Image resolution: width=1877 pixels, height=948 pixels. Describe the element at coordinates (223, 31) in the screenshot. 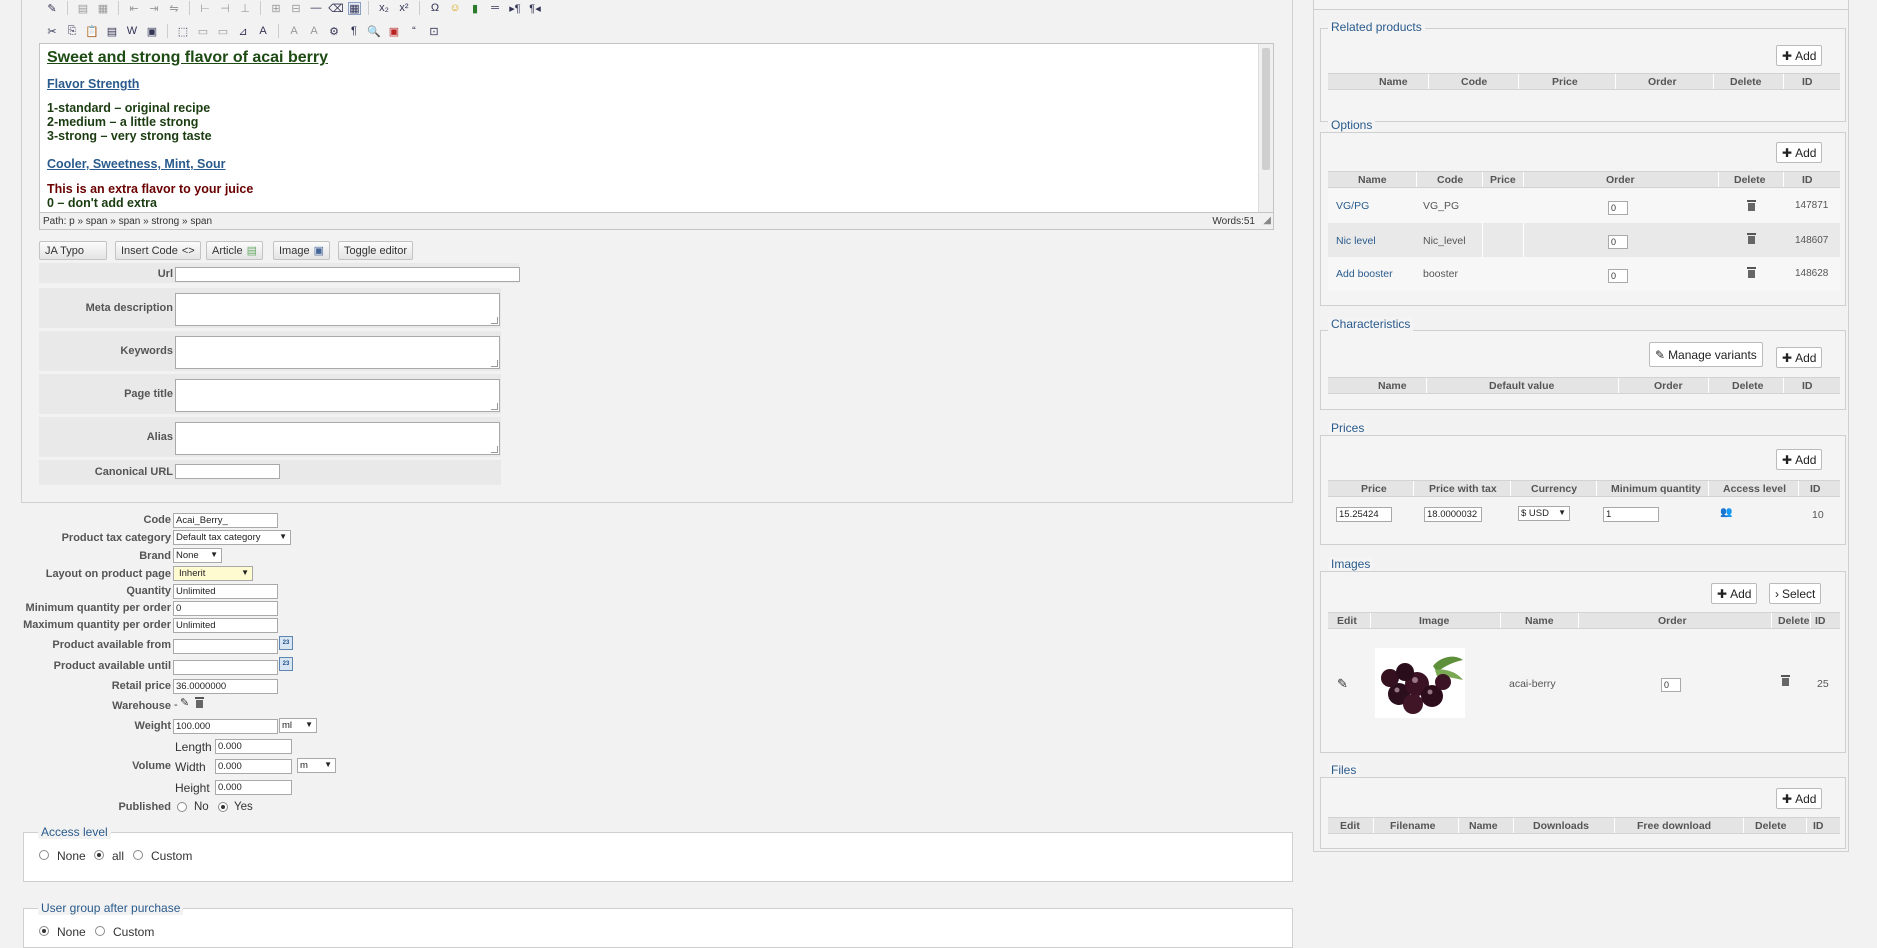

I see `move-backward-icon: ▭` at that location.